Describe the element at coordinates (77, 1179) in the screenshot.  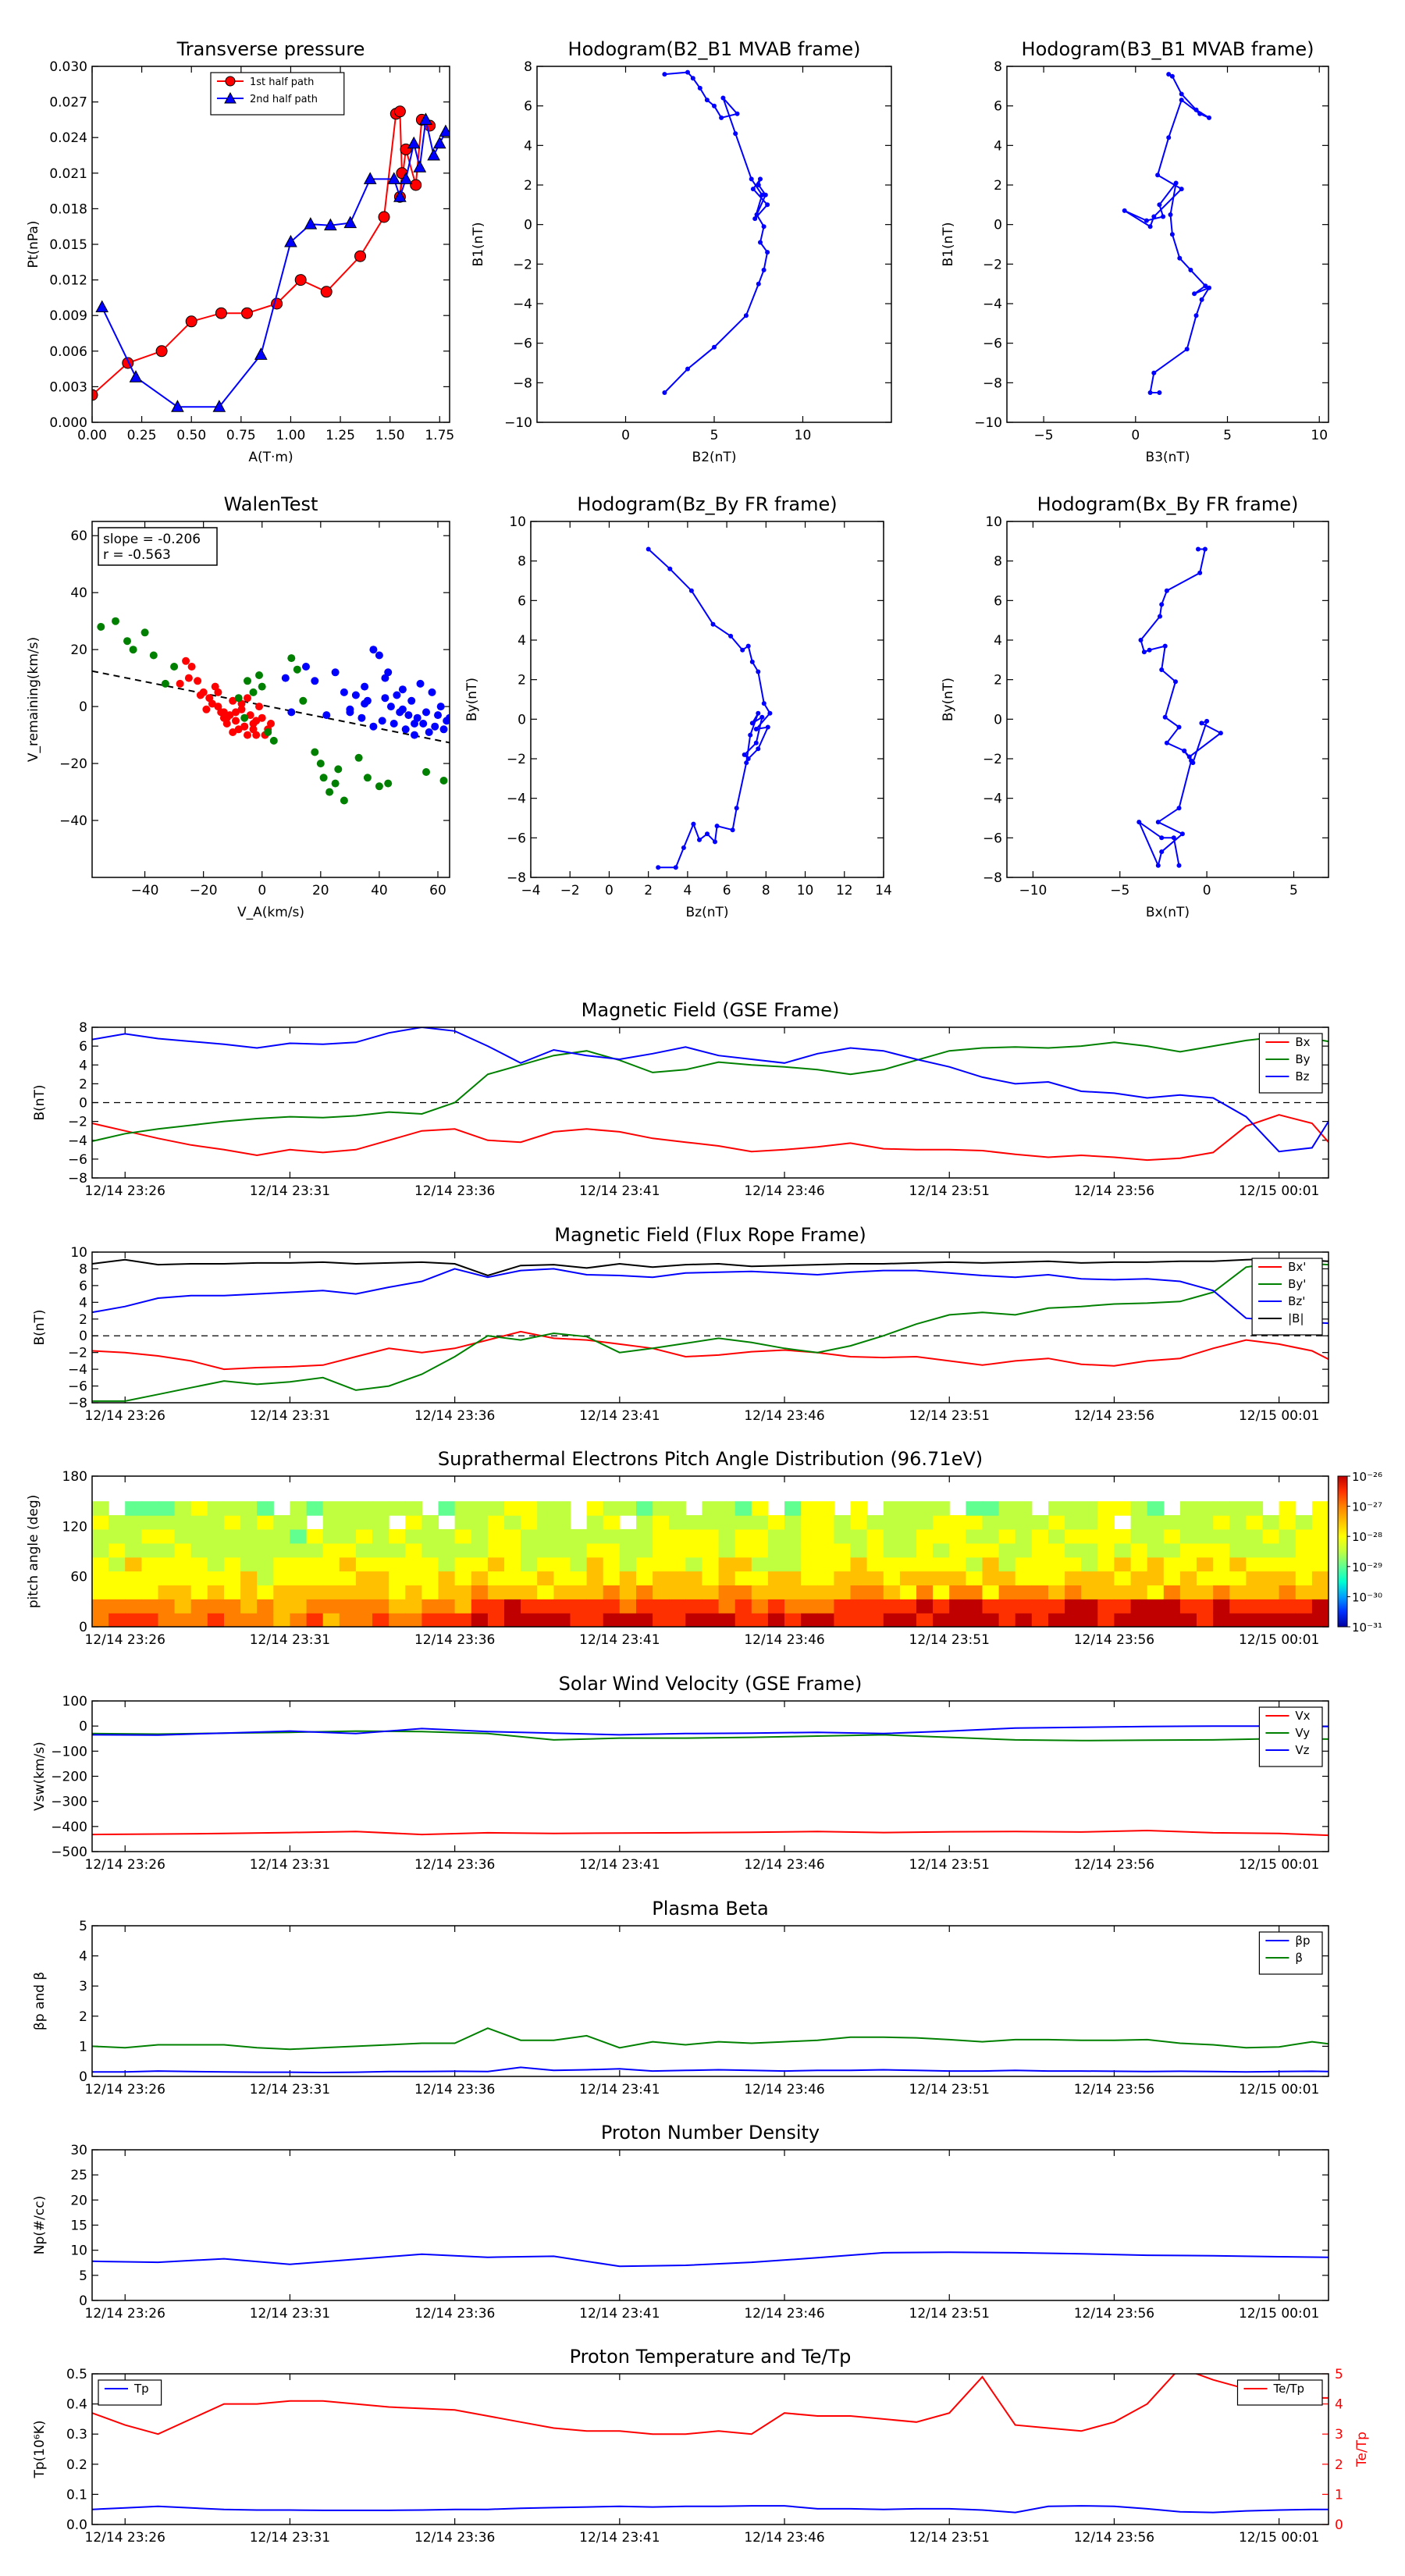
I see `y-tick-label: −8` at that location.